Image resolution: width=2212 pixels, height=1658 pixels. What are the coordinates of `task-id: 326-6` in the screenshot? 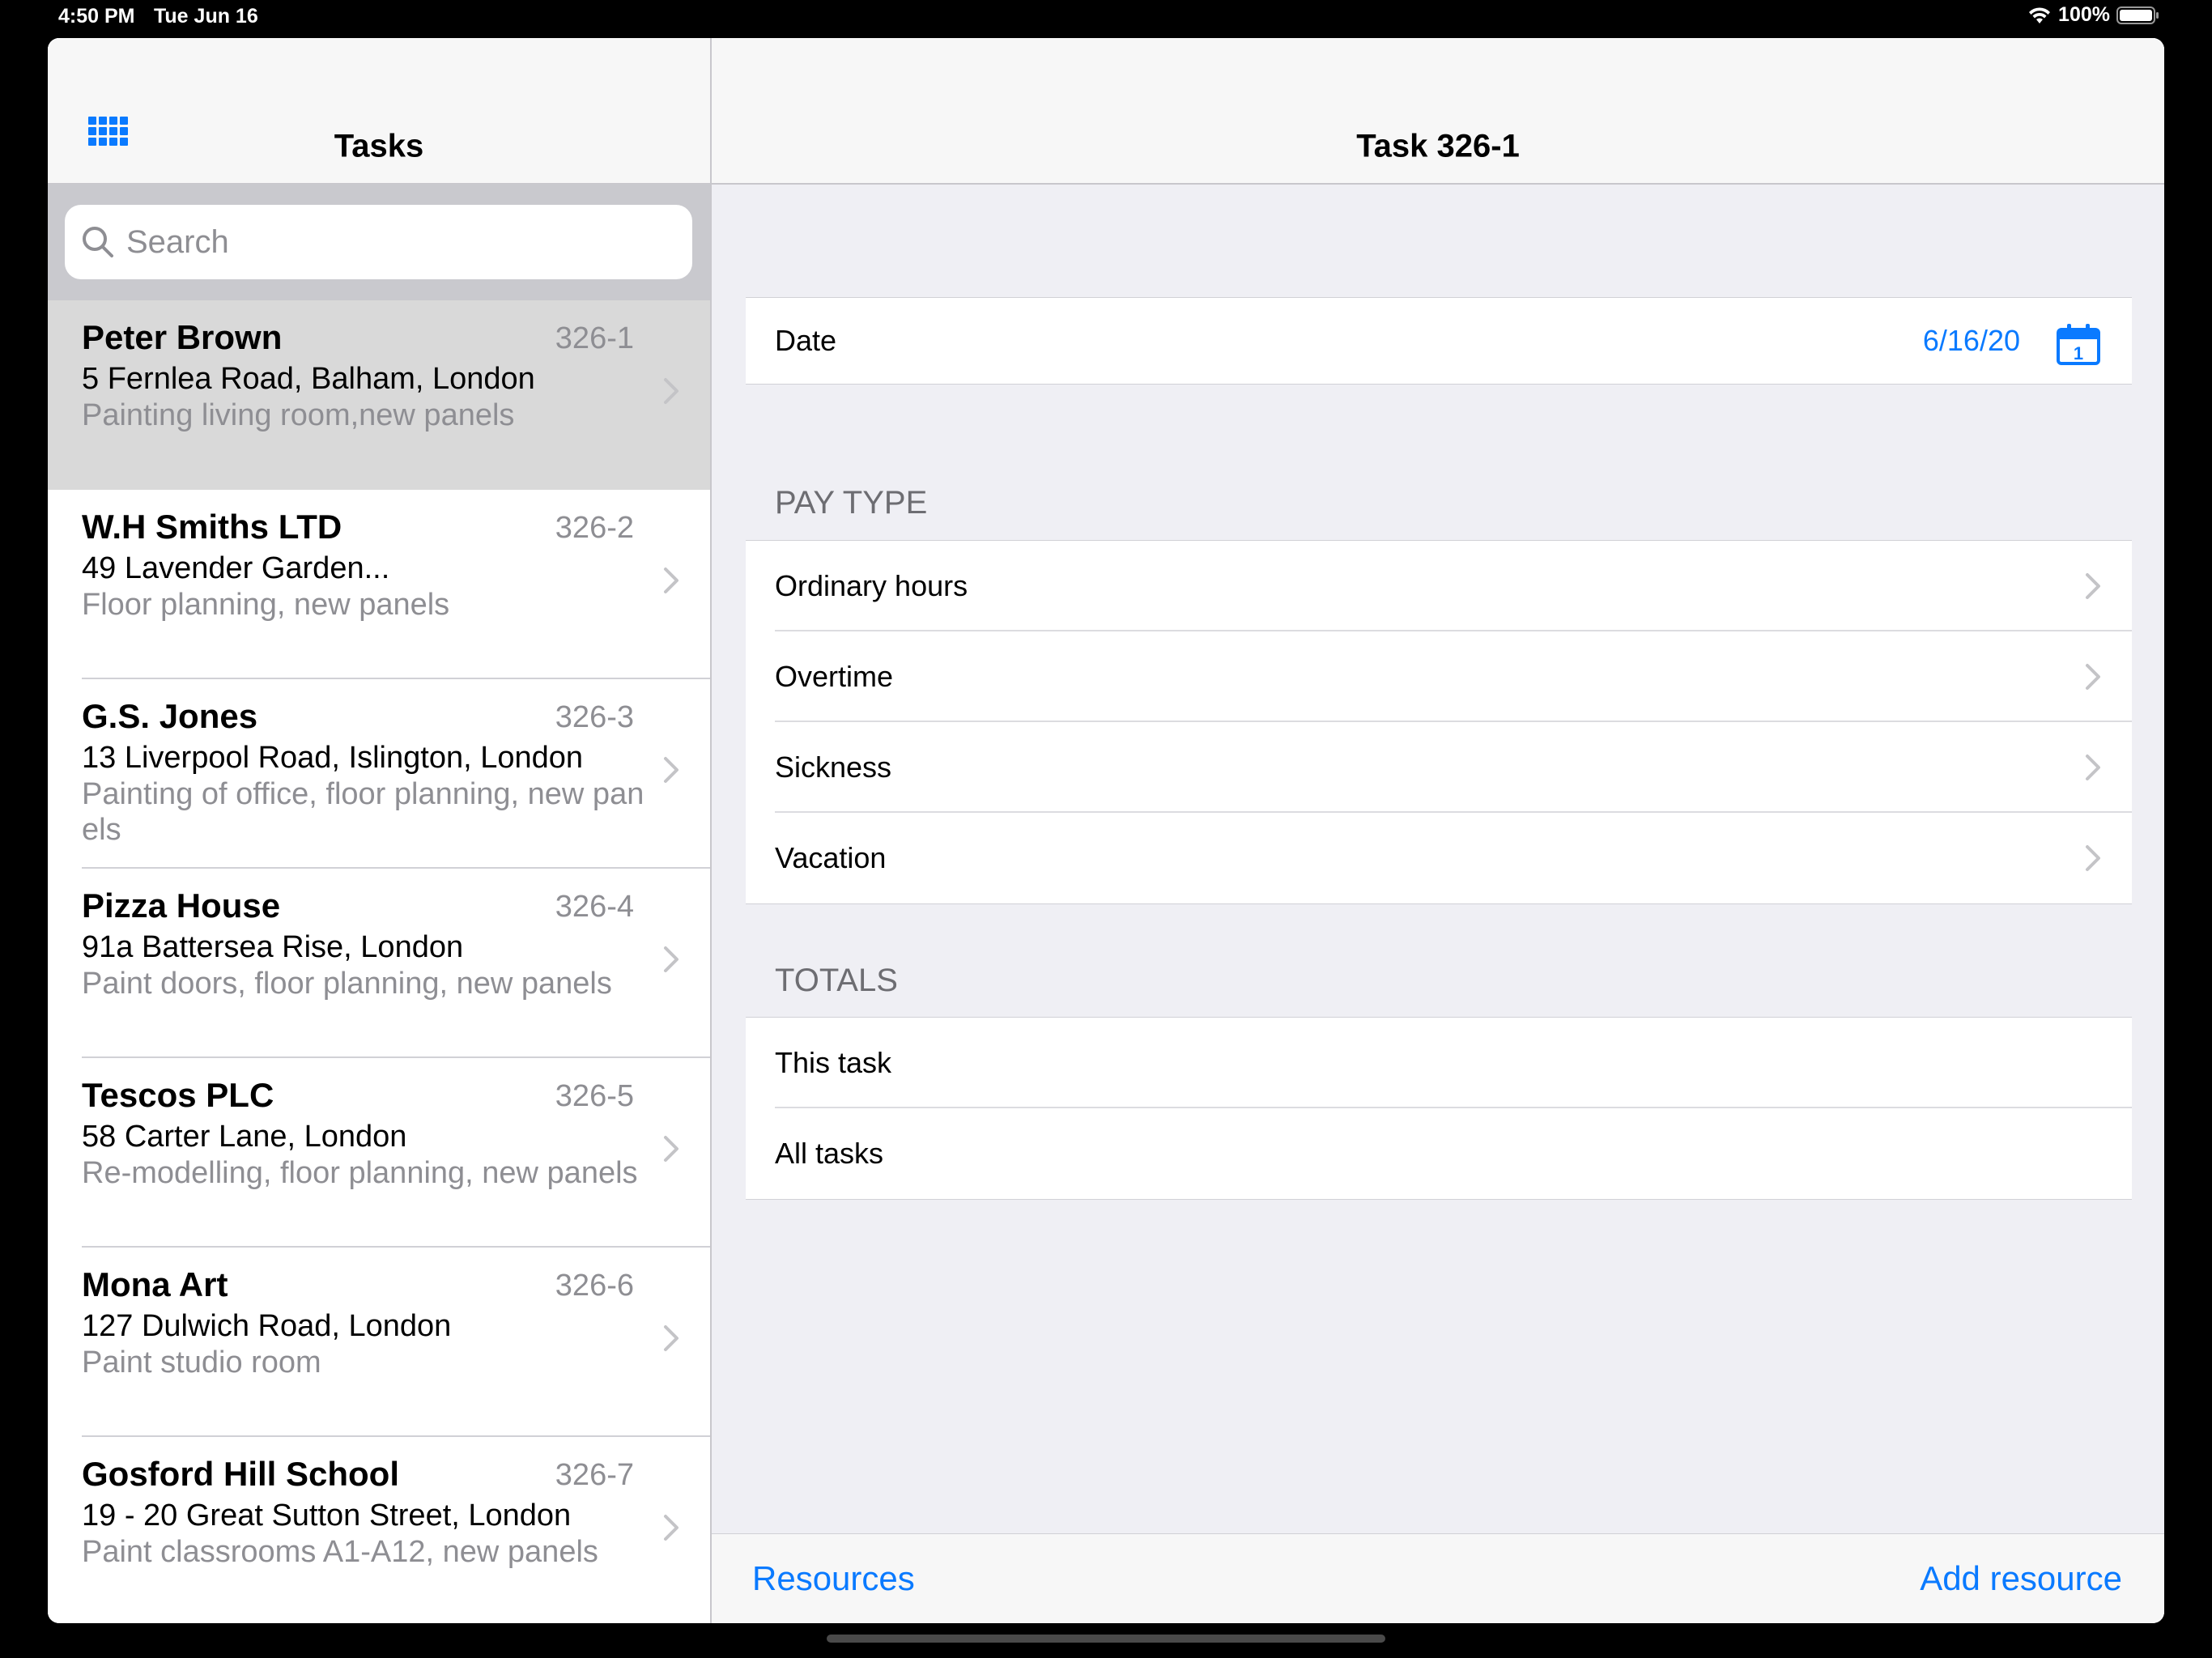 It's located at (594, 1286).